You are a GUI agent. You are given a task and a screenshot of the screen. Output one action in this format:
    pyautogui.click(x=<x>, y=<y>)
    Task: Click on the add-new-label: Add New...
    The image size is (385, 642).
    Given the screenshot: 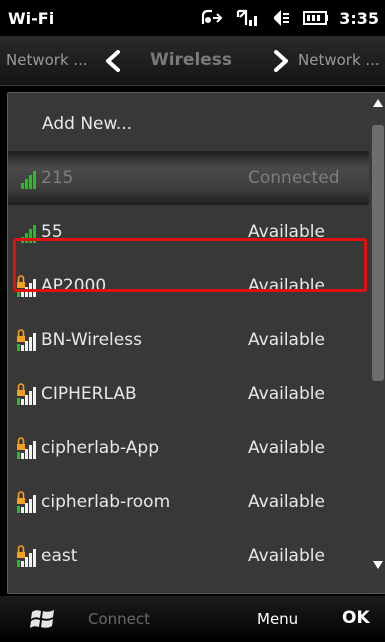 What is the action you would take?
    pyautogui.click(x=87, y=124)
    